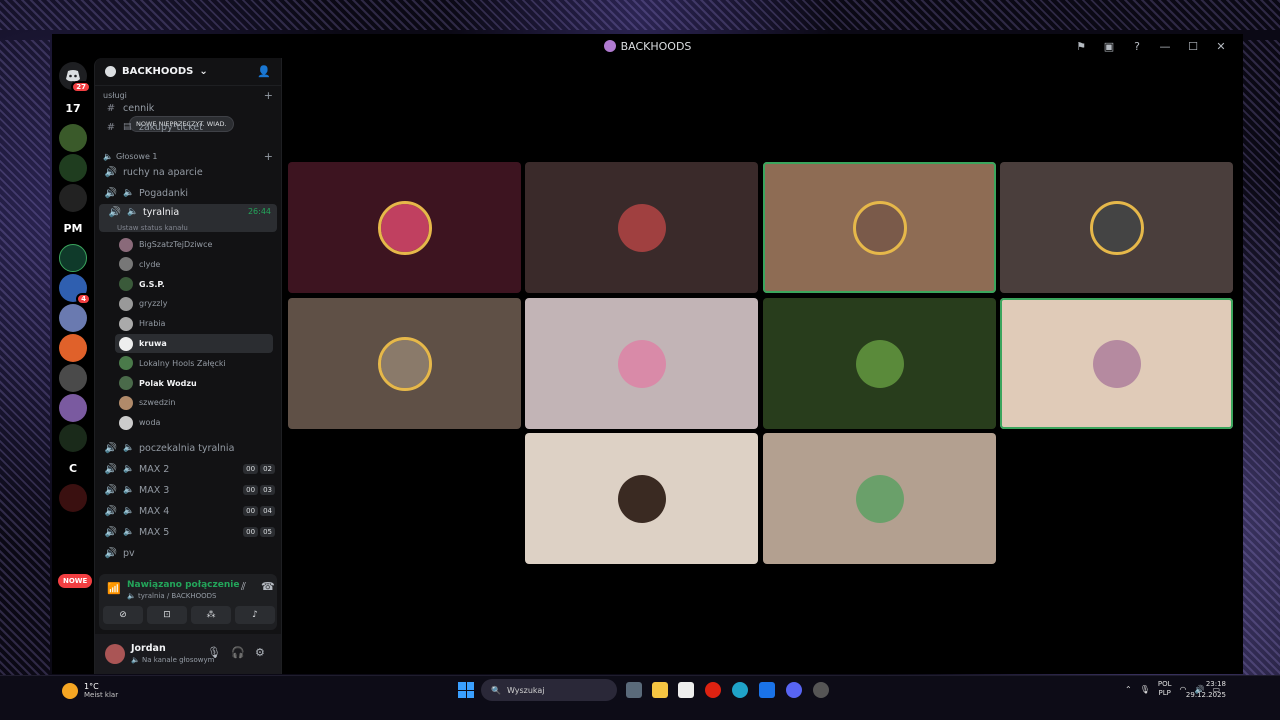 The height and width of the screenshot is (720, 1280). Describe the element at coordinates (211, 615) in the screenshot. I see `activities-button: ⁂` at that location.